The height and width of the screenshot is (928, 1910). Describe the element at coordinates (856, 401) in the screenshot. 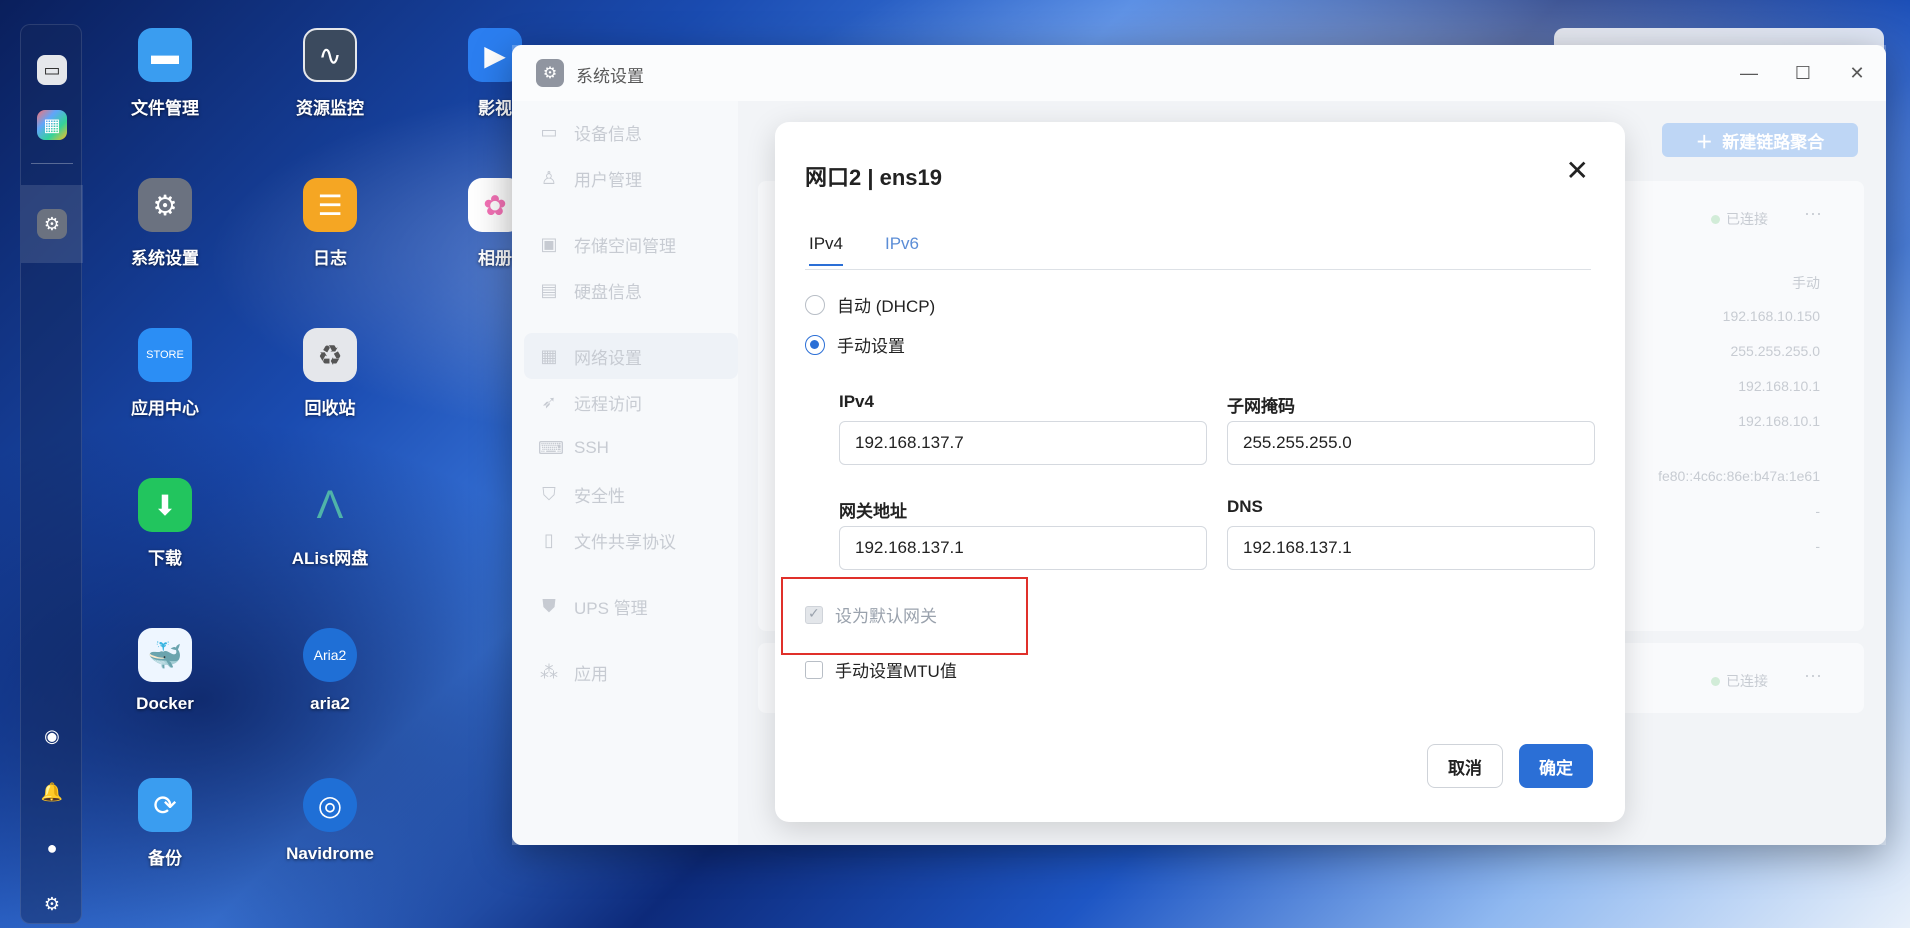

I see `ipv4-label: IPv4` at that location.